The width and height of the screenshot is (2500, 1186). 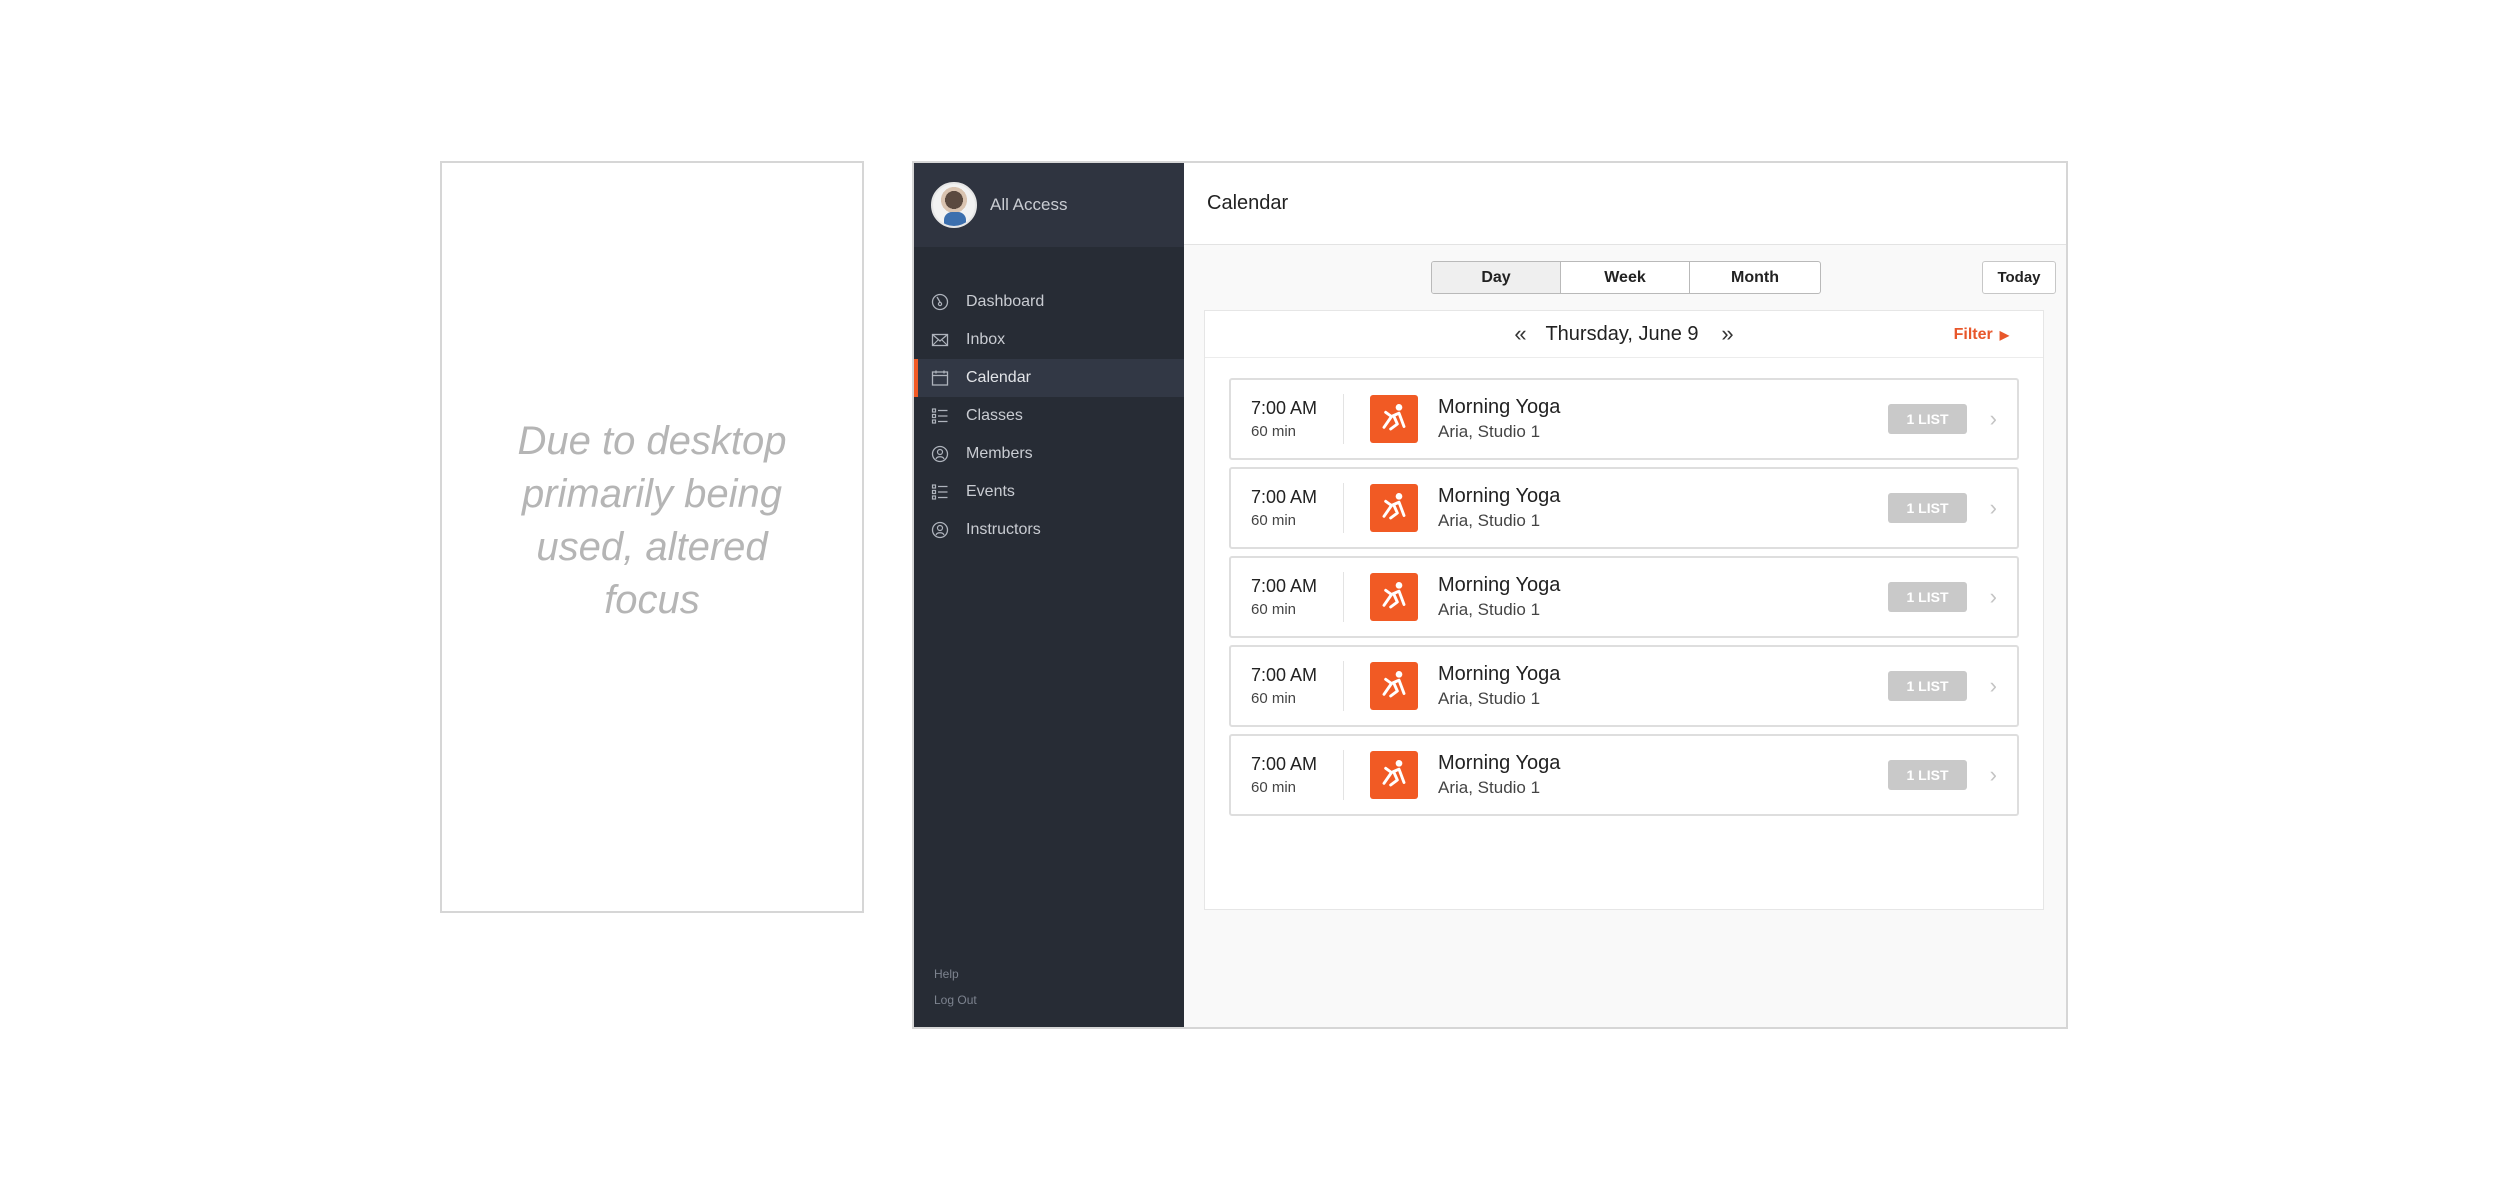 I want to click on top-bar: Calendar, so click(x=1625, y=204).